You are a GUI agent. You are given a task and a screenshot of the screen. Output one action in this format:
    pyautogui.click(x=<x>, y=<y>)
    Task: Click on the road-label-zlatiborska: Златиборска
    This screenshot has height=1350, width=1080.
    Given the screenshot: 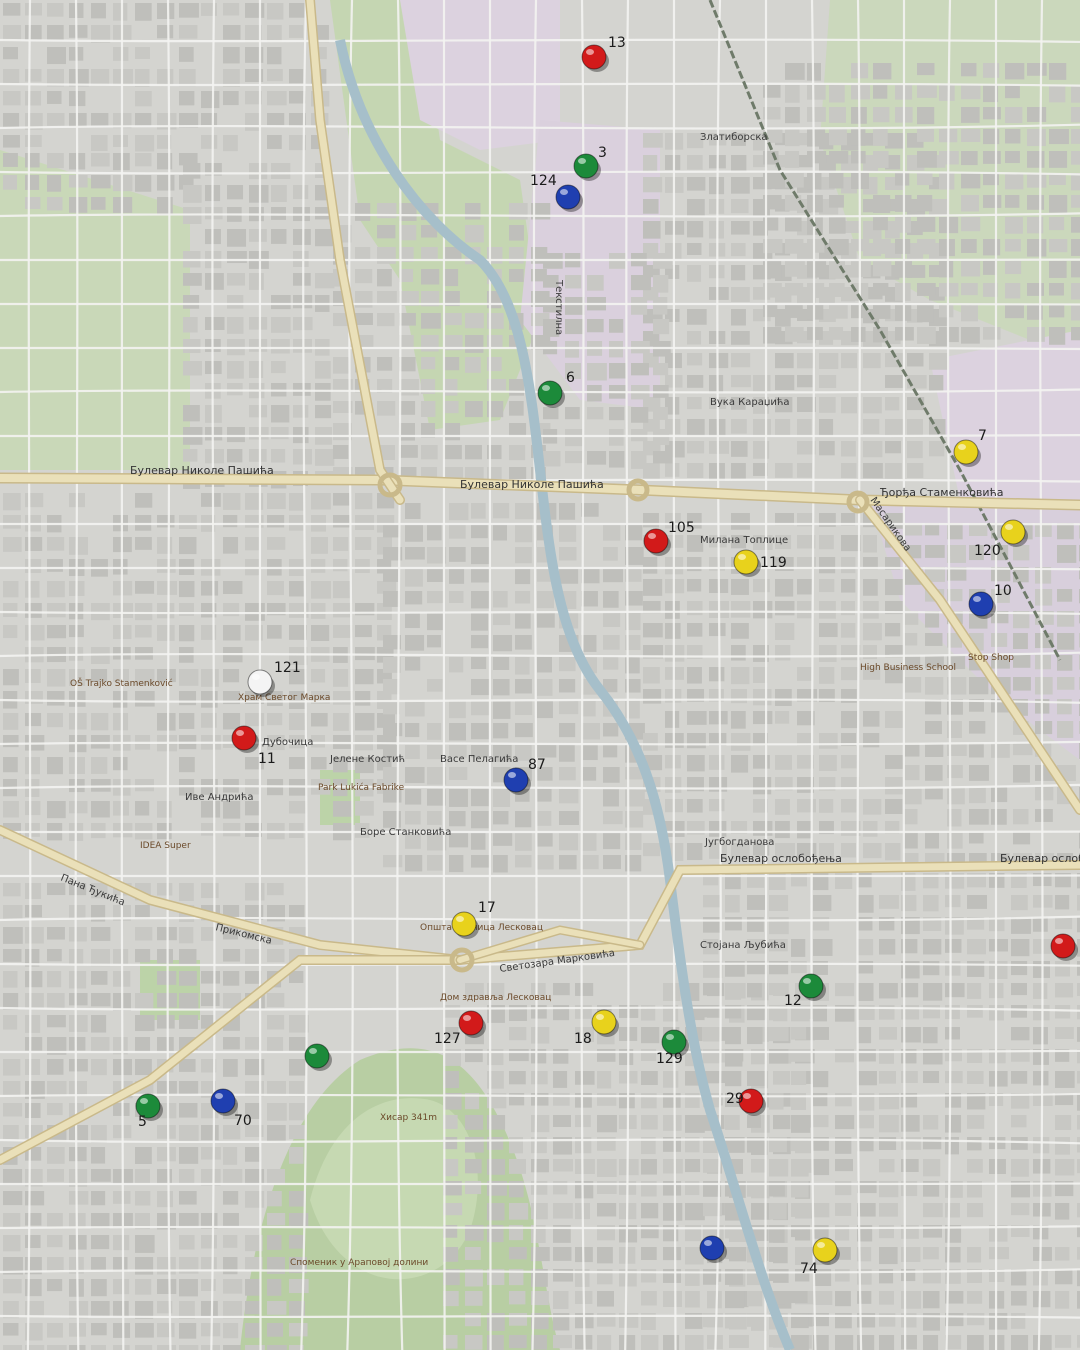 What is the action you would take?
    pyautogui.click(x=734, y=137)
    